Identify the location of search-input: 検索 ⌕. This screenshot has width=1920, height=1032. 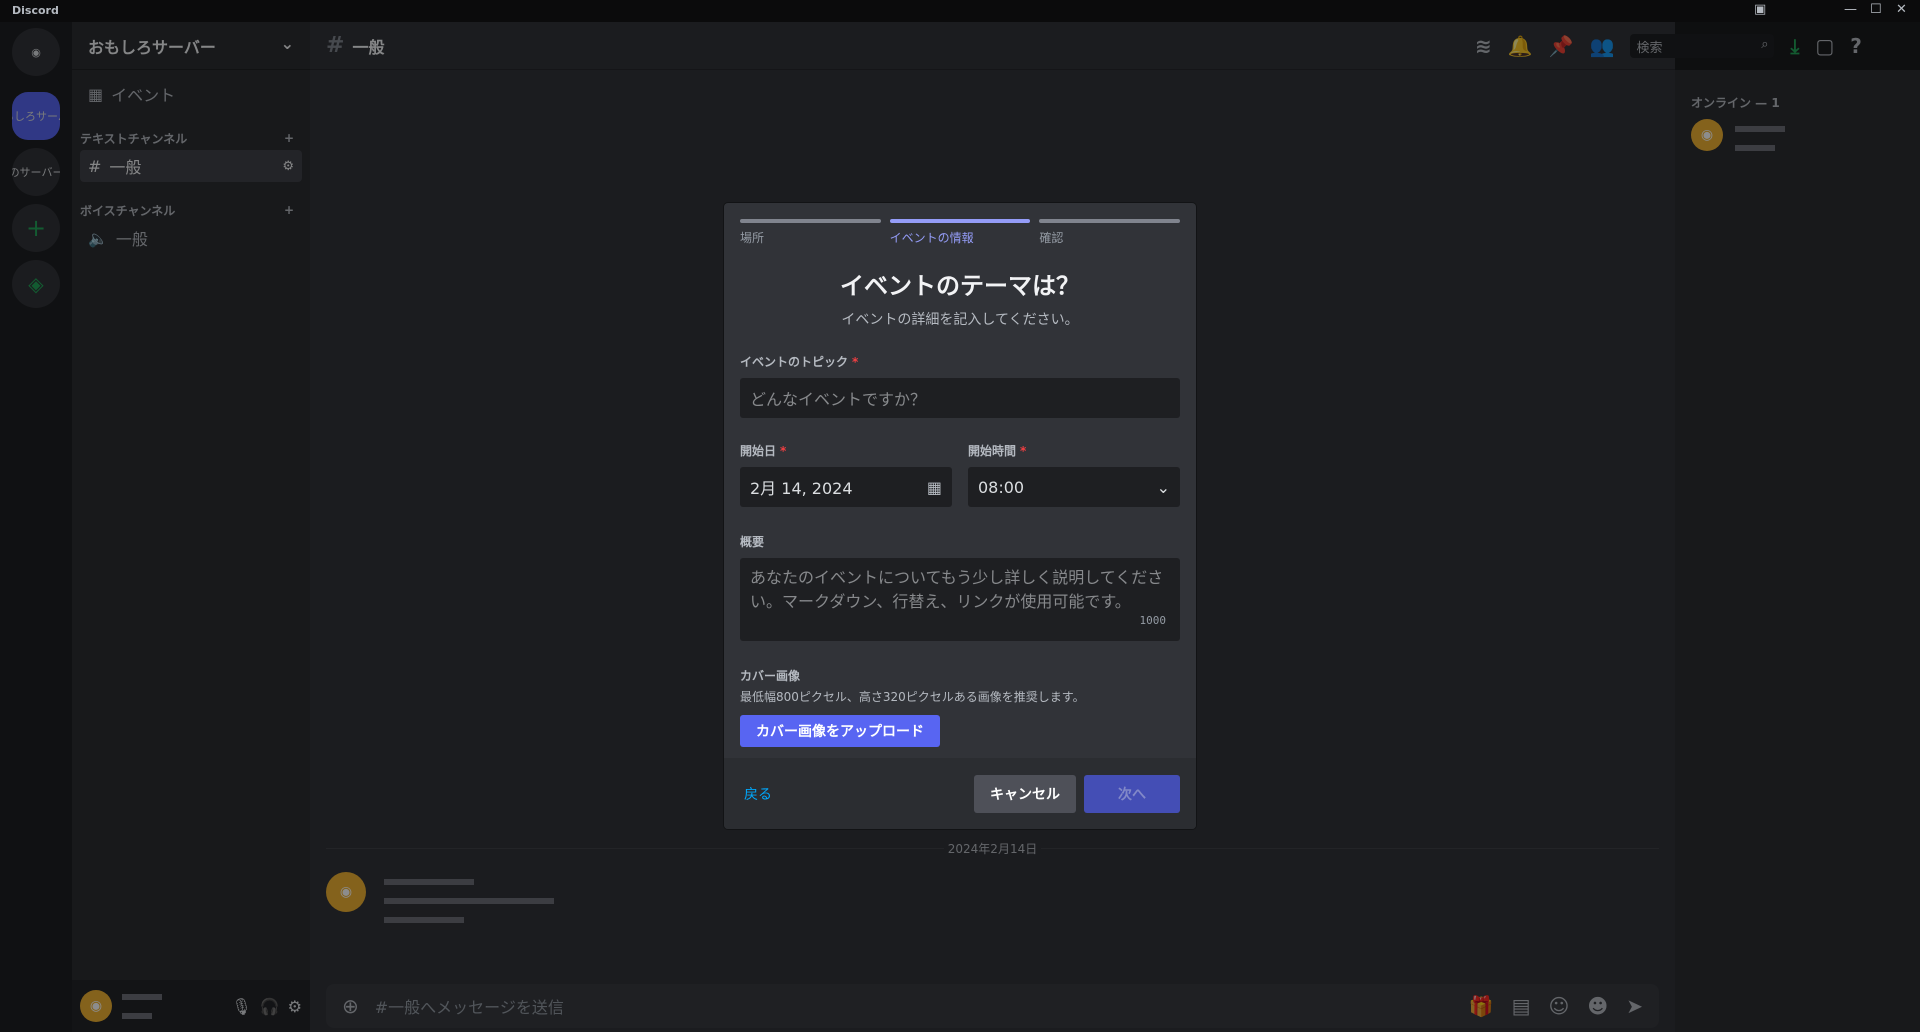
(1702, 46).